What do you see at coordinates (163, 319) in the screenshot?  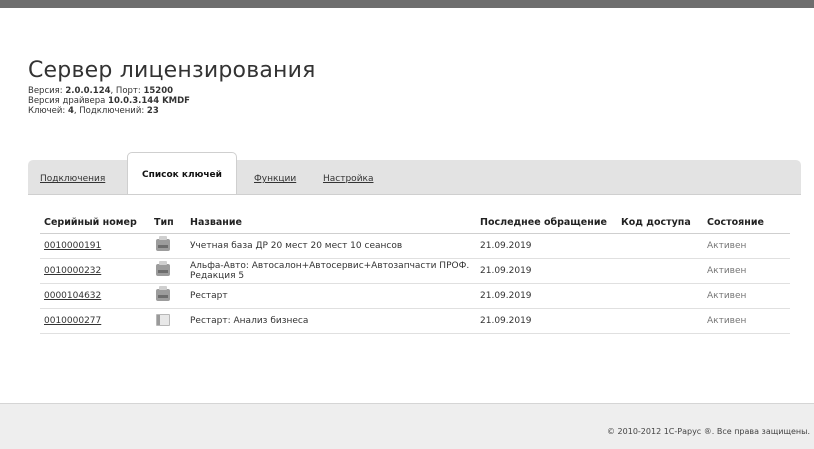 I see `software-key-icon` at bounding box center [163, 319].